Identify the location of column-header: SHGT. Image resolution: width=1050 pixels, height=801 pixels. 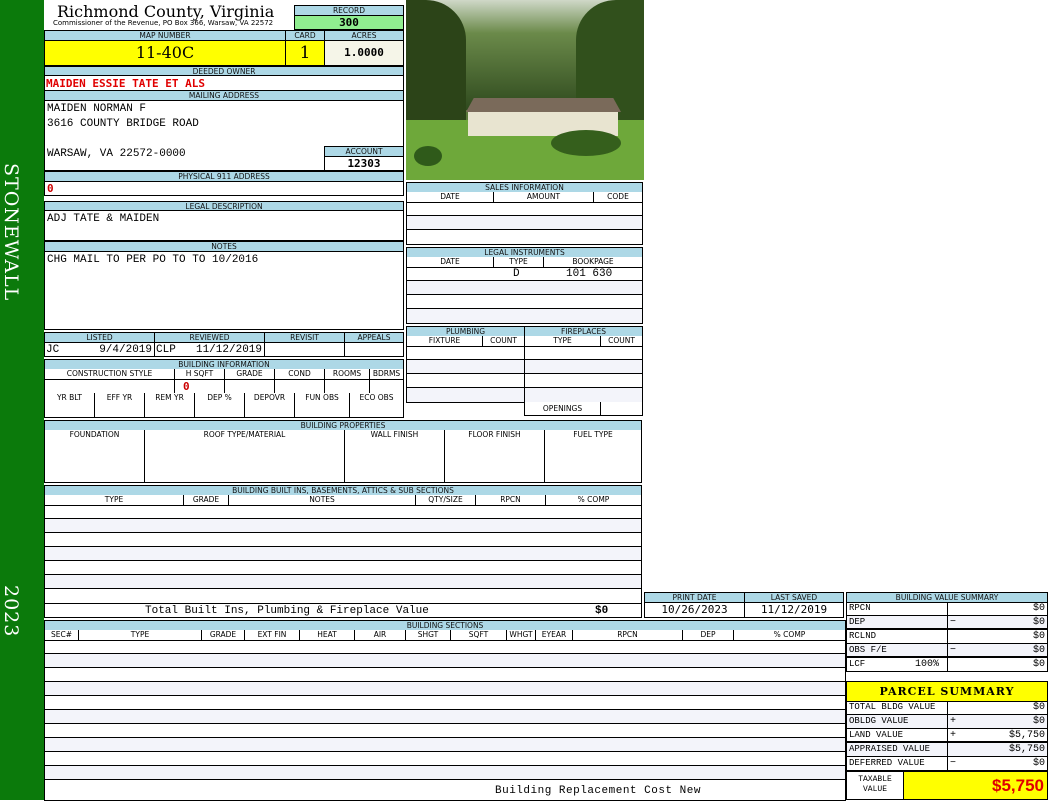
(428, 635).